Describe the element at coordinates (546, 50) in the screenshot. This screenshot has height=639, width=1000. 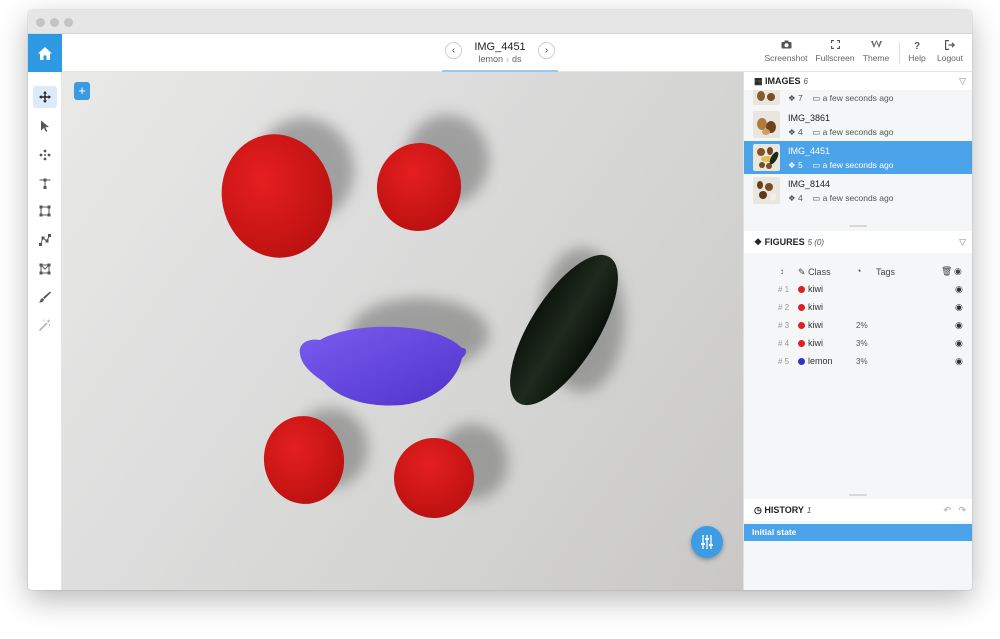
I see `next-image-button: ›` at that location.